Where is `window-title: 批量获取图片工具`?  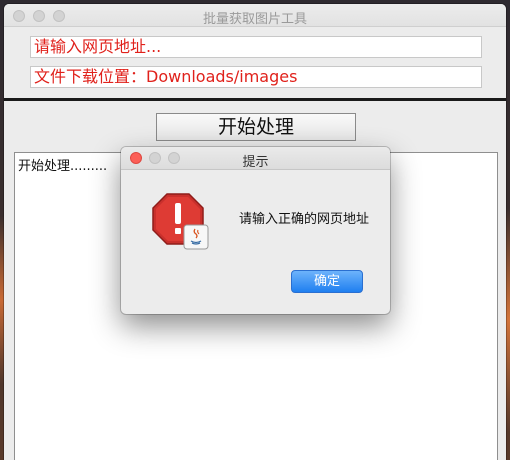 window-title: 批量获取图片工具 is located at coordinates (254, 19).